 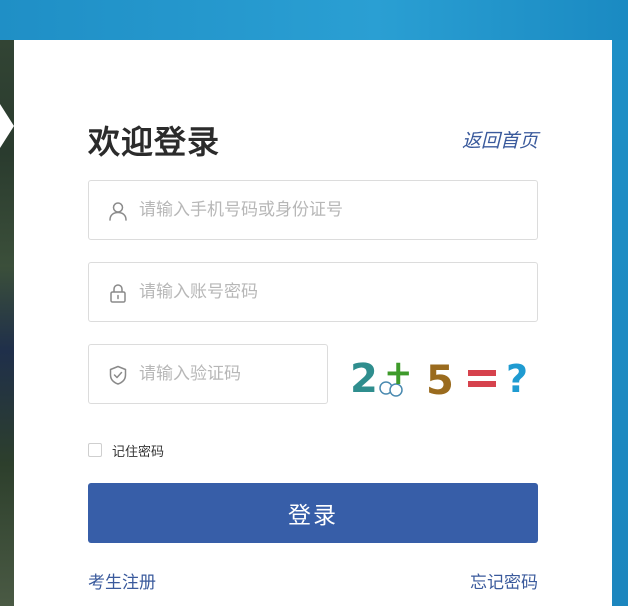 I want to click on svg-text: 5, so click(x=440, y=378).